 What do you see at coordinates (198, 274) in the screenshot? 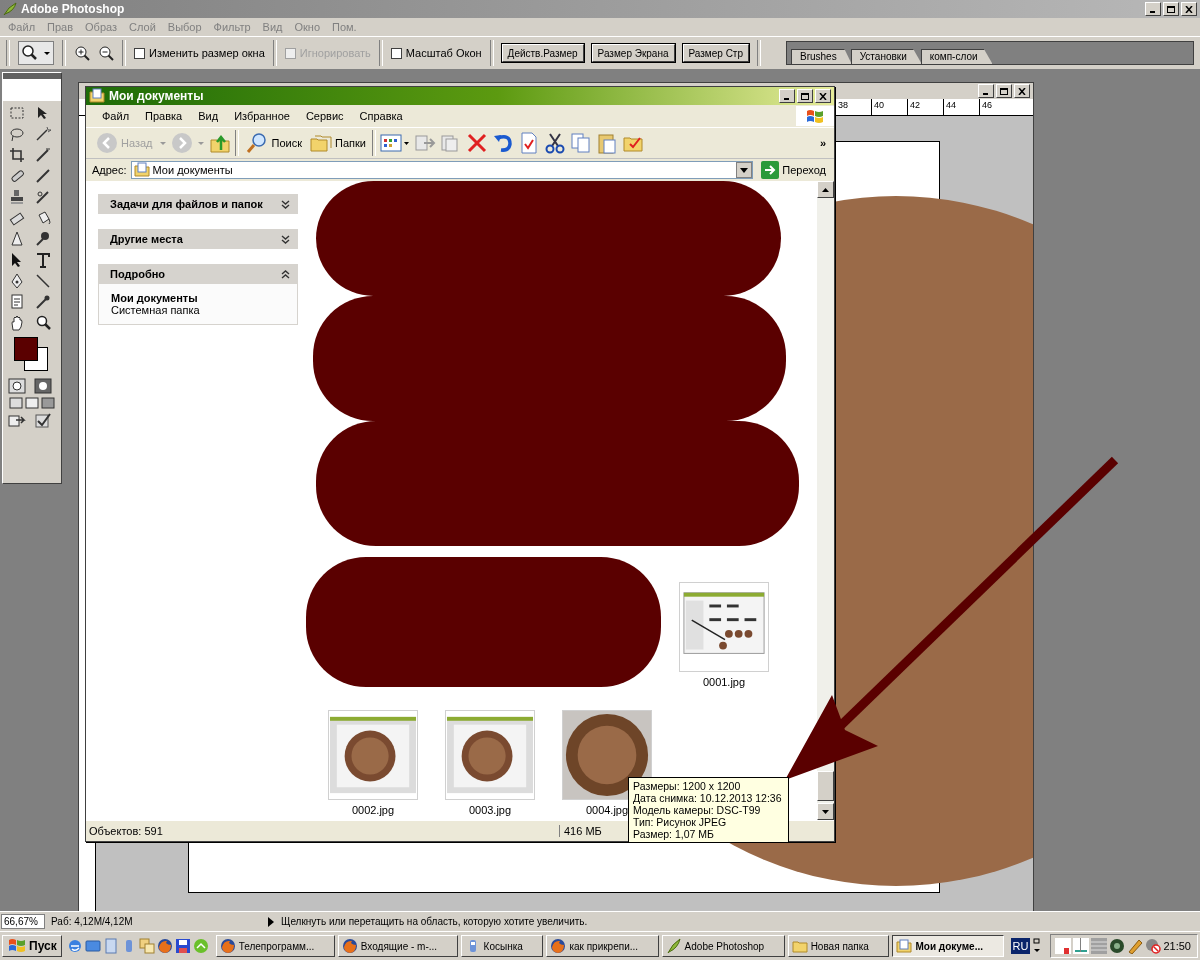
I see `task-panel-header: Подробно` at bounding box center [198, 274].